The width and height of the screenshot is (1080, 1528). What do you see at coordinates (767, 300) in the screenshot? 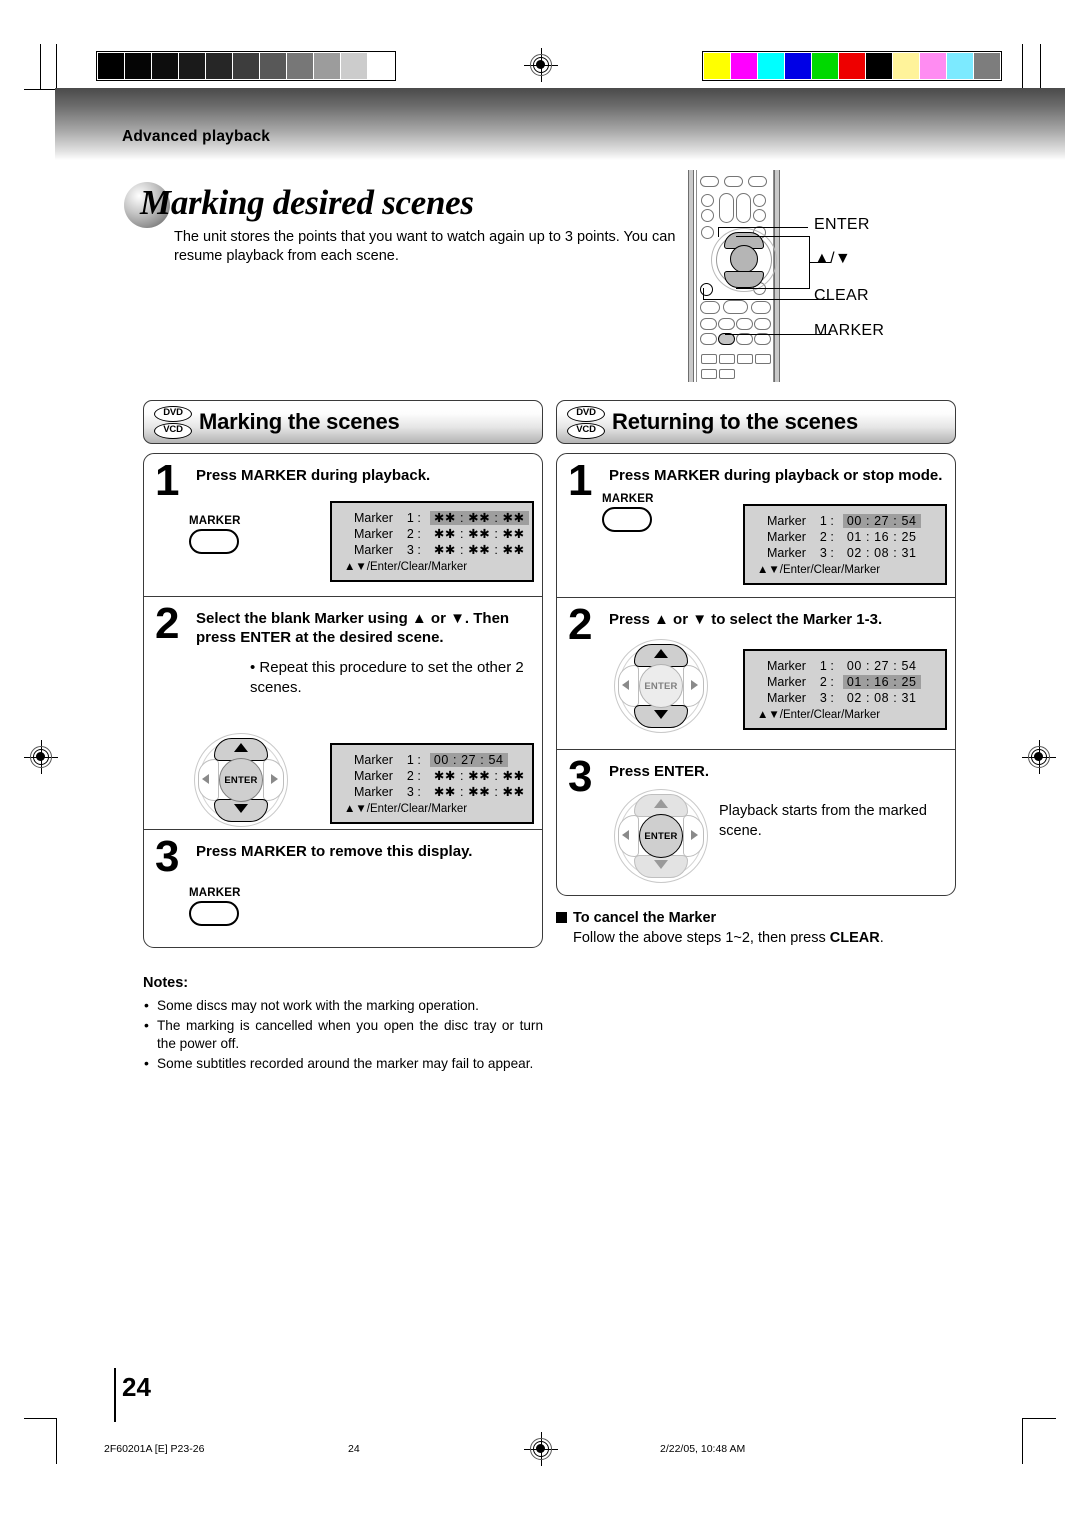
I see `leader-line-clear` at bounding box center [767, 300].